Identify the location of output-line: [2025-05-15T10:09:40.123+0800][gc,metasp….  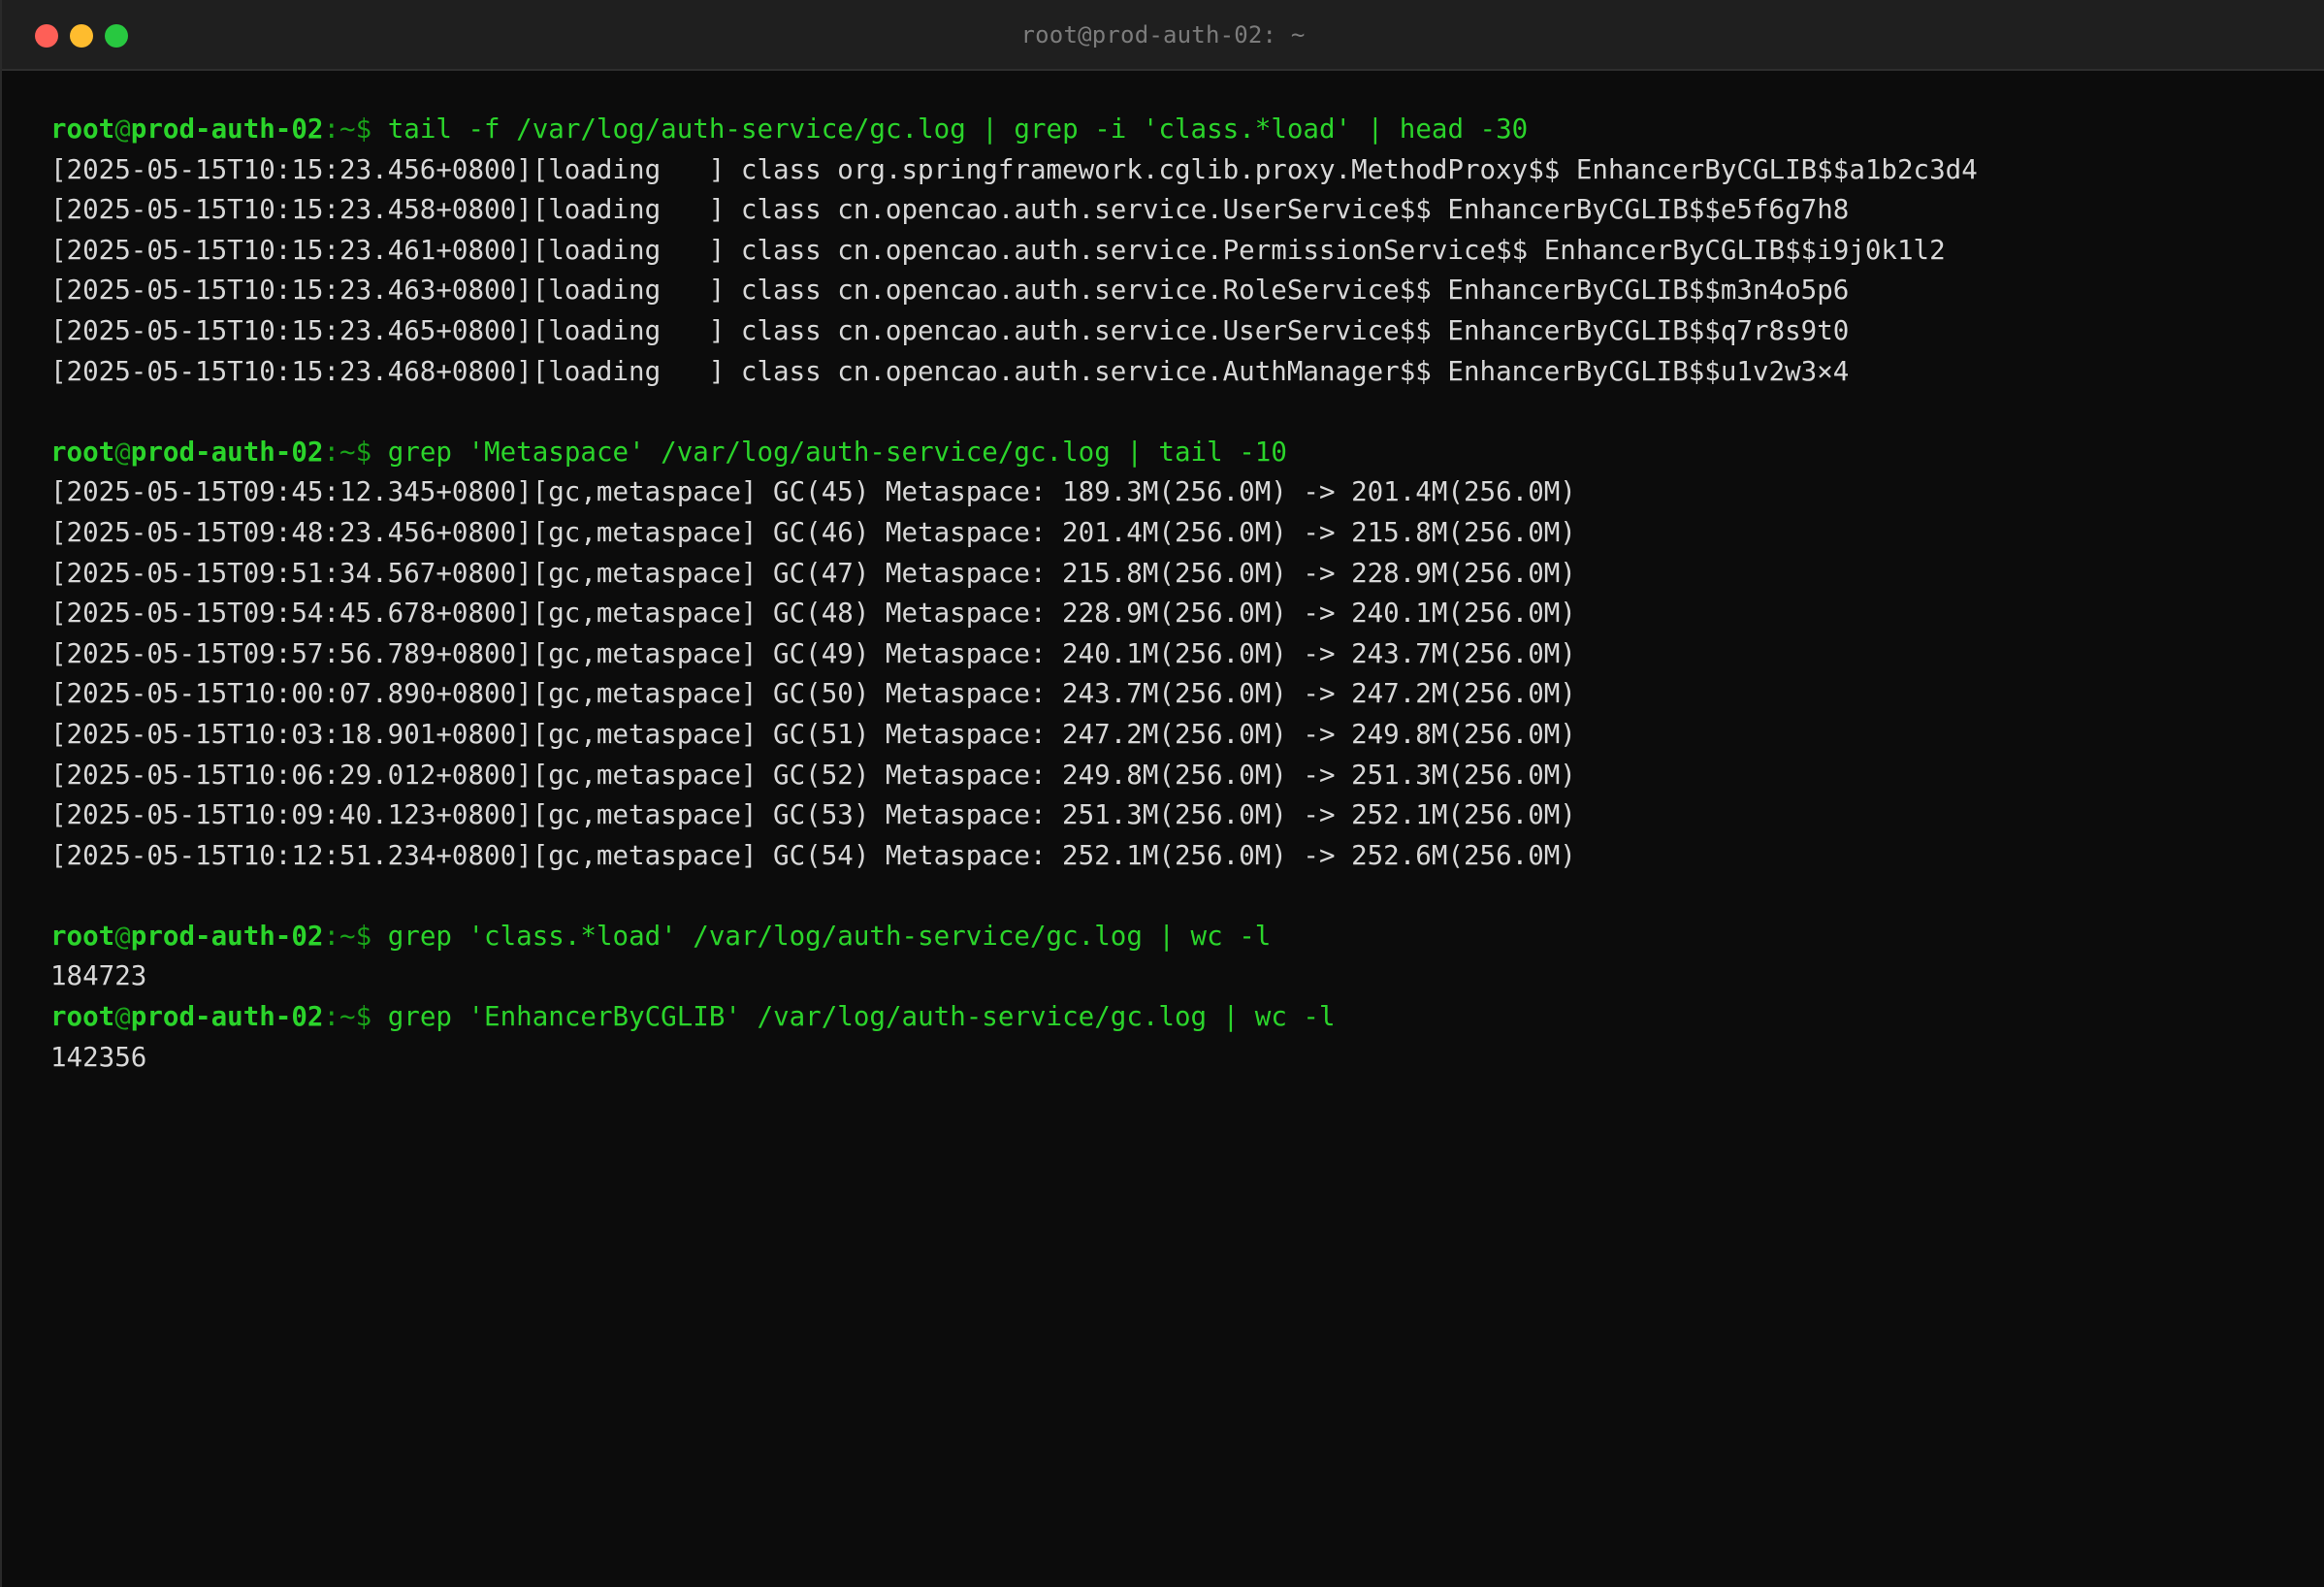
(813, 815).